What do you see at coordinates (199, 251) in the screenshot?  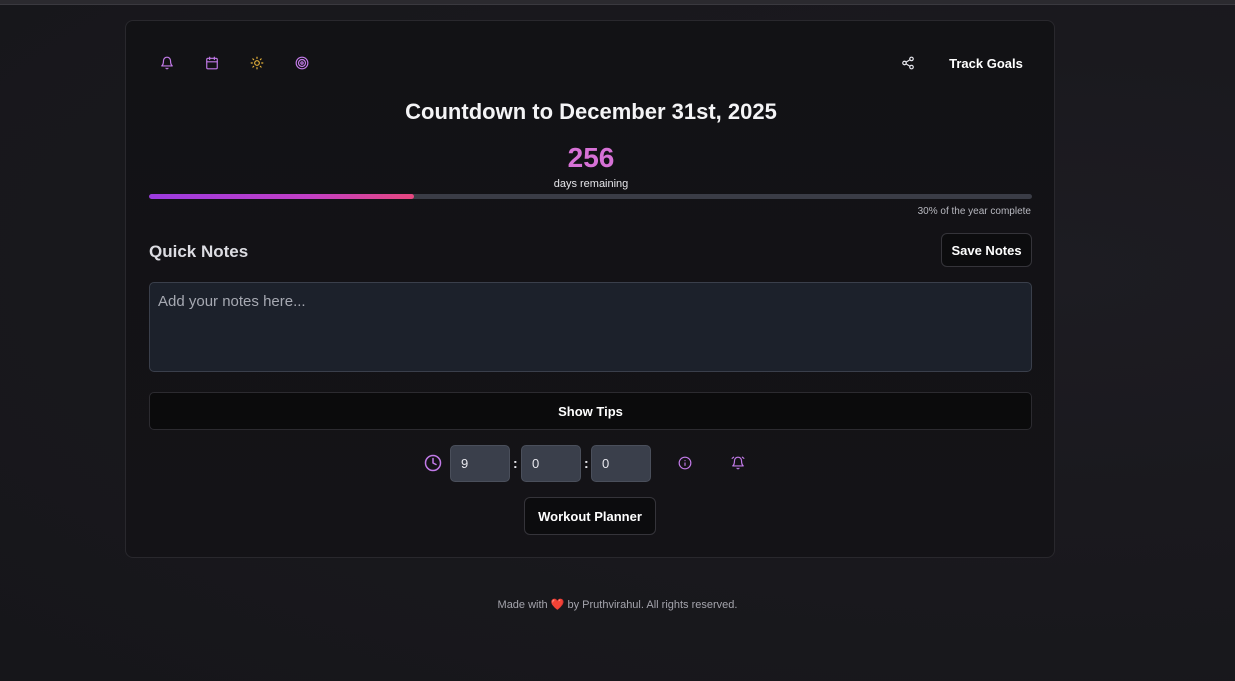 I see `quick-notes-heading: Quick Notes` at bounding box center [199, 251].